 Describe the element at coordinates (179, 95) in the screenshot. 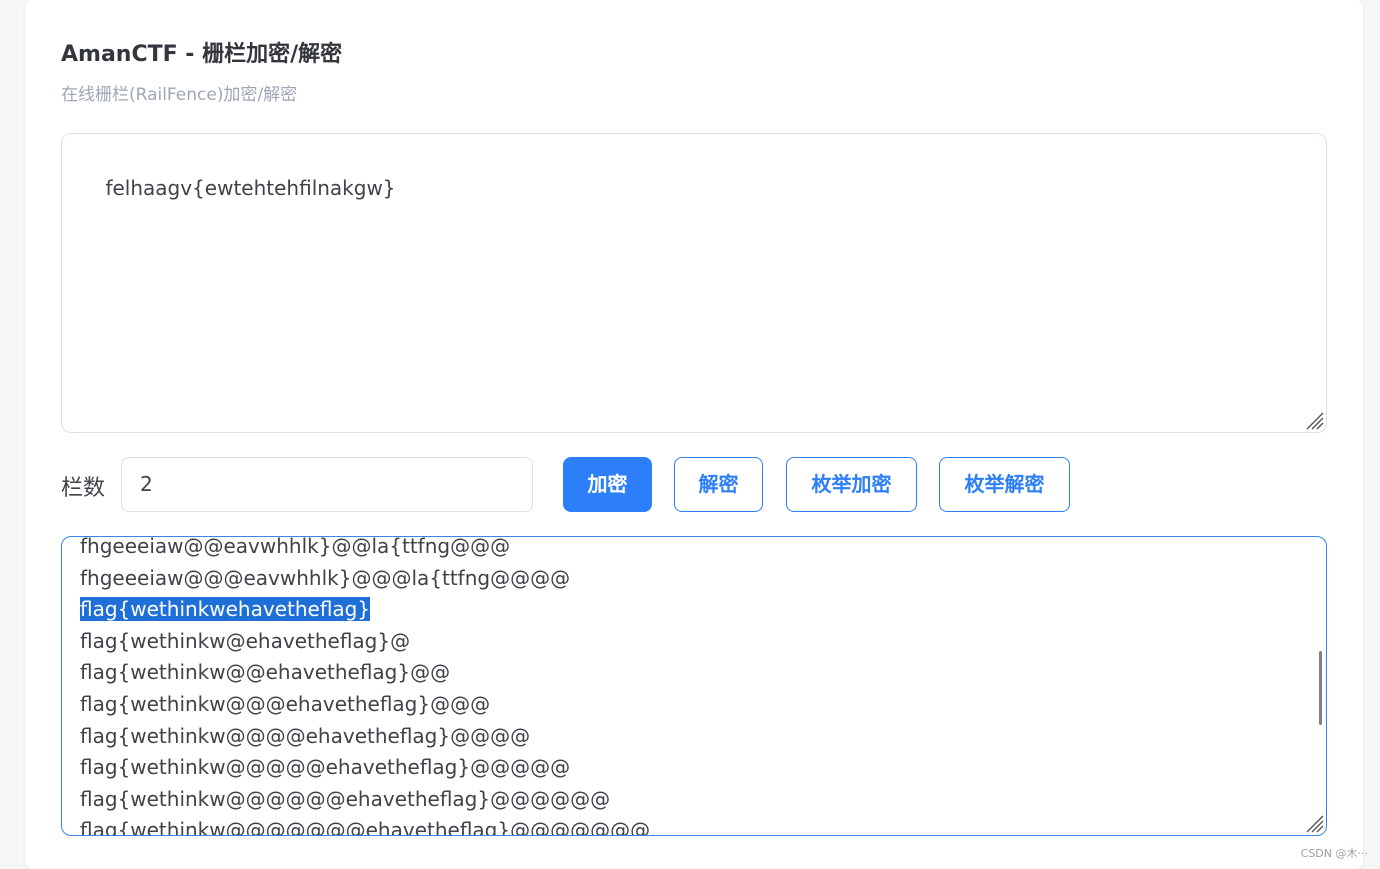

I see `page-subtitle: 在线栅栏(RailFence)加密/解密` at that location.